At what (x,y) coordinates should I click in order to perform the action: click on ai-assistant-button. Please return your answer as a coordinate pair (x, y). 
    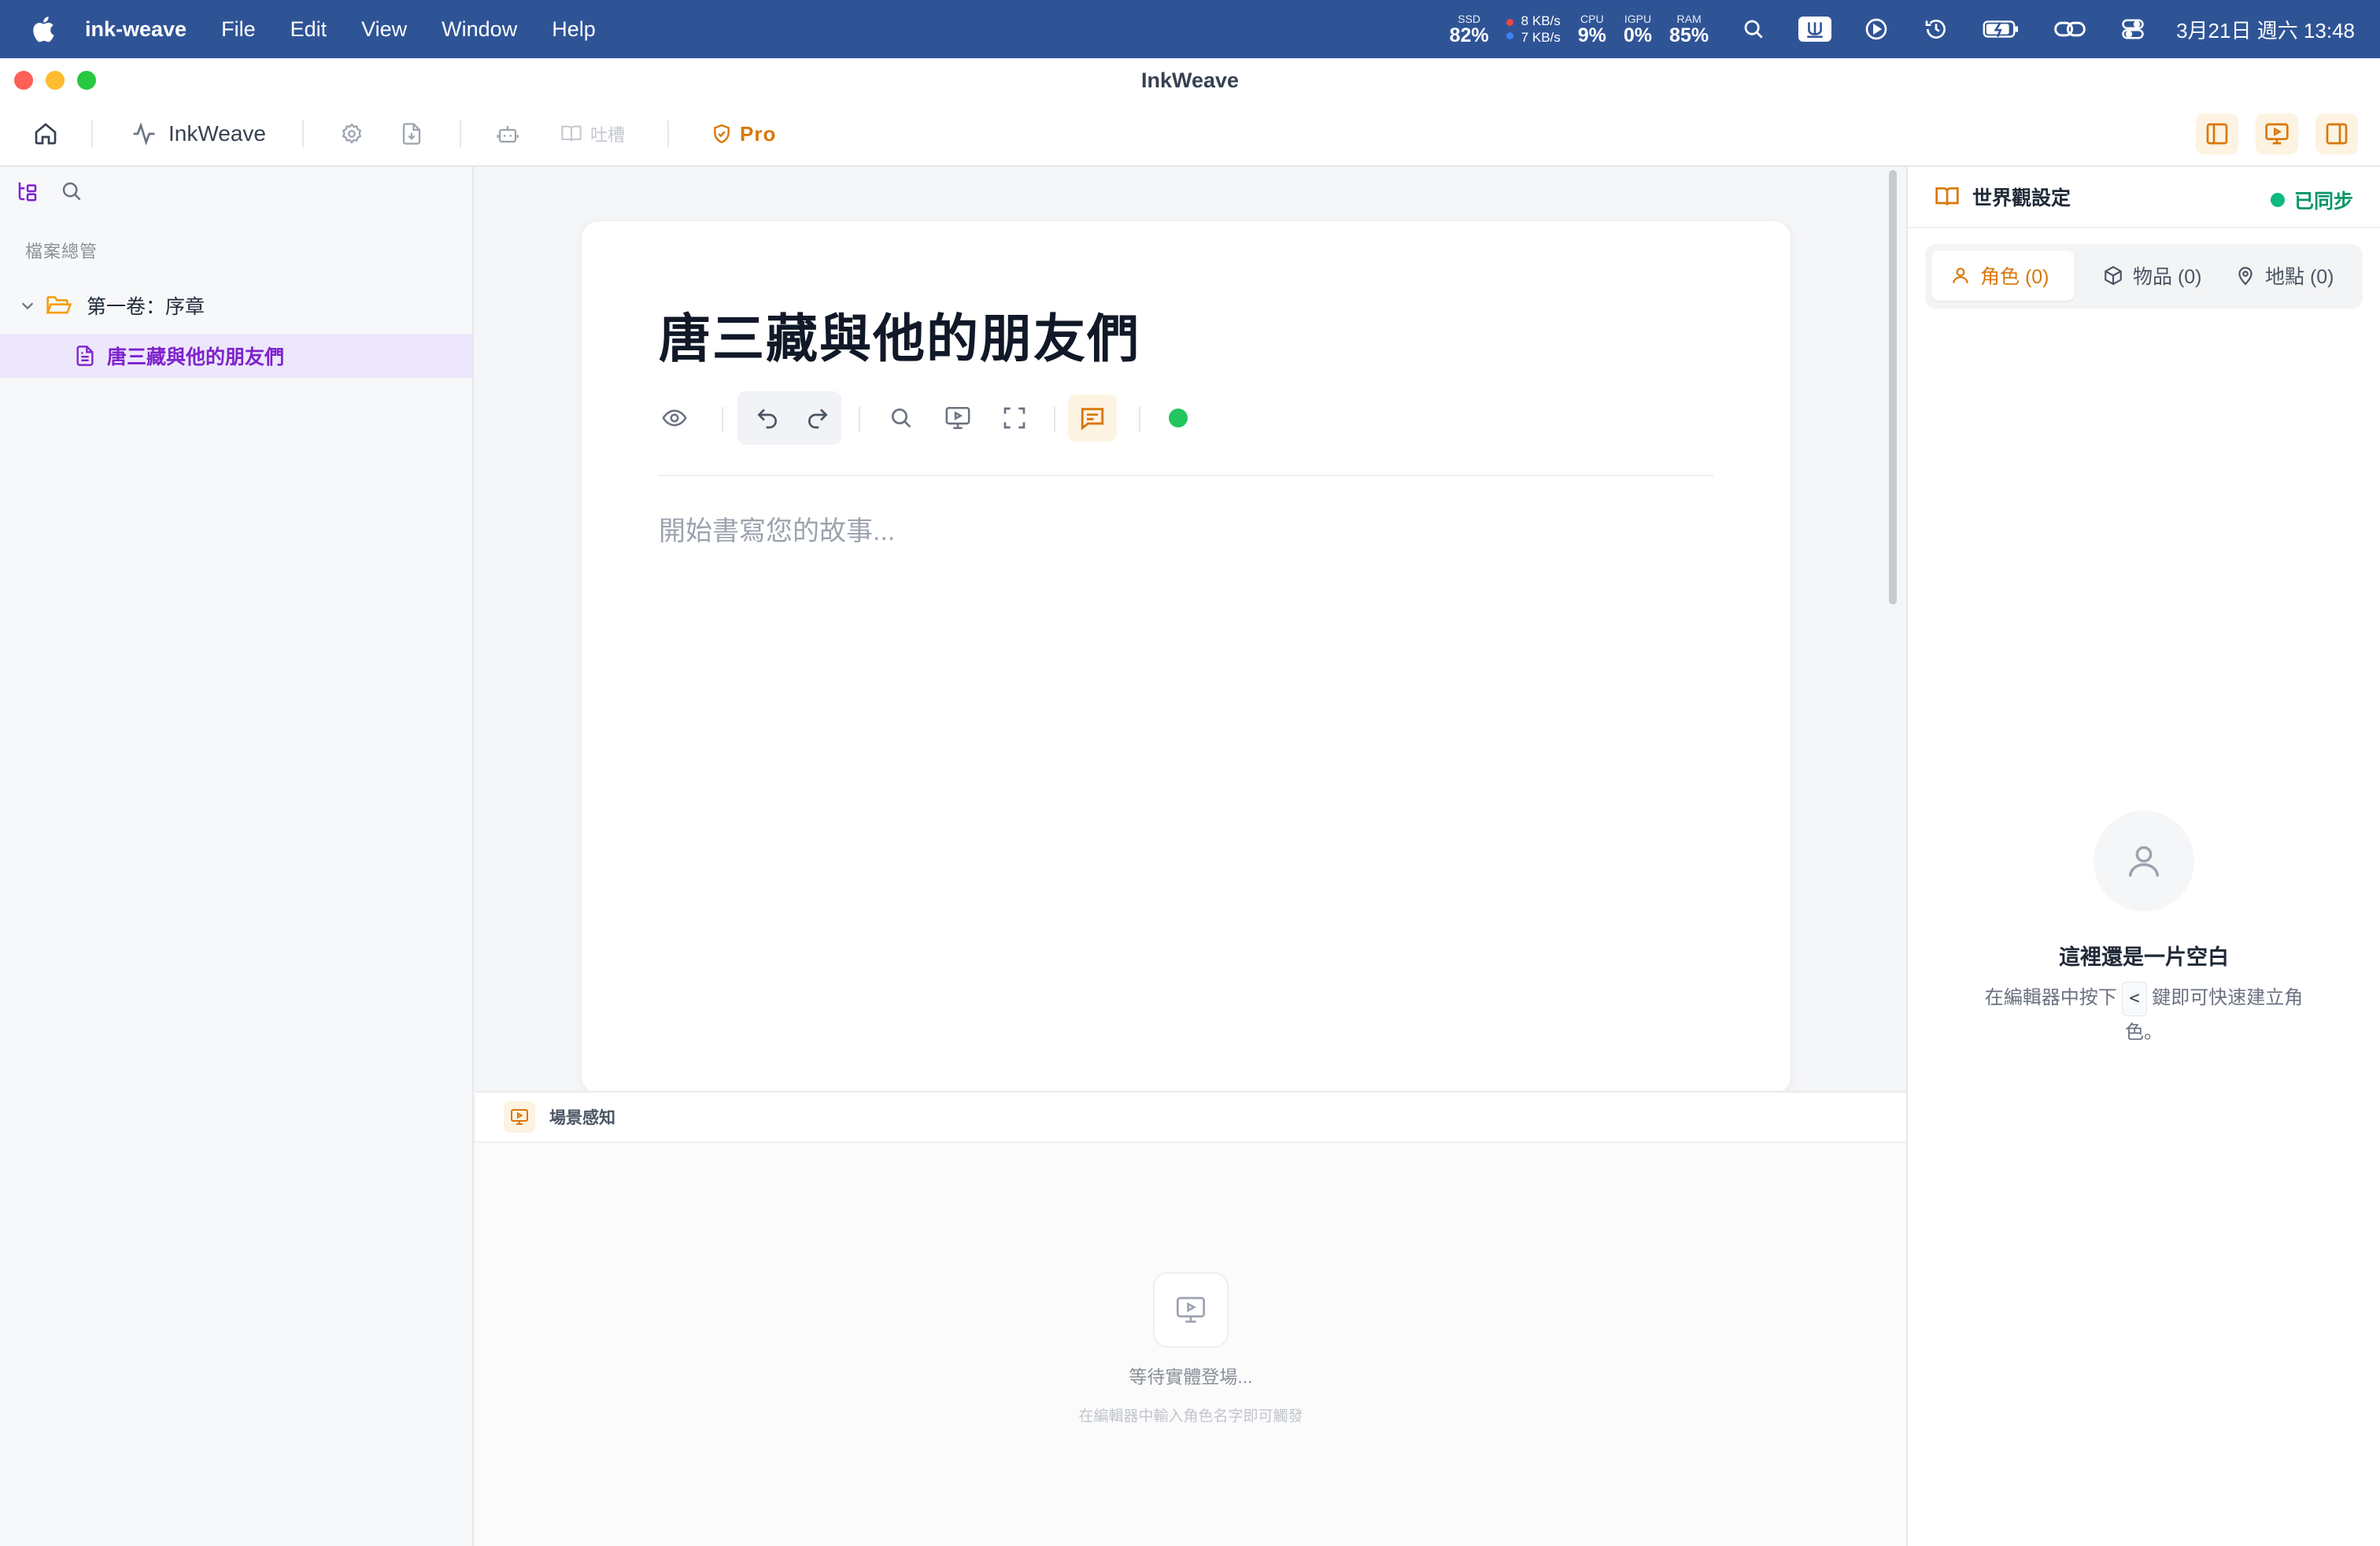
    Looking at the image, I should click on (507, 134).